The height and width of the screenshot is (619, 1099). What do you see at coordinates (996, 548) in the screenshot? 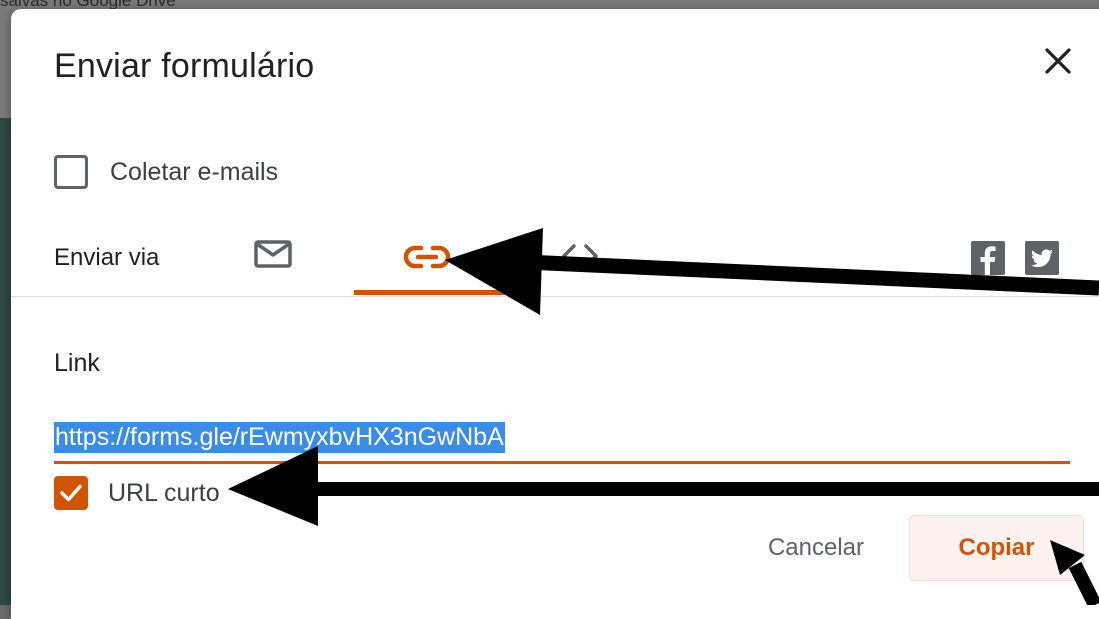
I see `copy-button: Copiar` at bounding box center [996, 548].